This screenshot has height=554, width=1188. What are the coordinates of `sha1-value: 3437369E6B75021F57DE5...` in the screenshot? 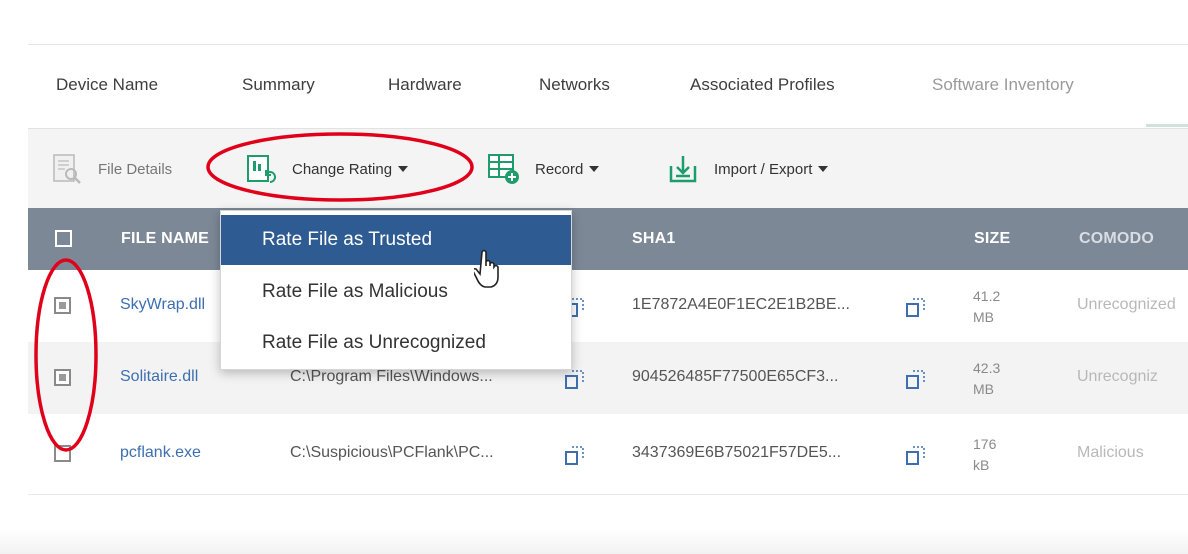 It's located at (737, 452).